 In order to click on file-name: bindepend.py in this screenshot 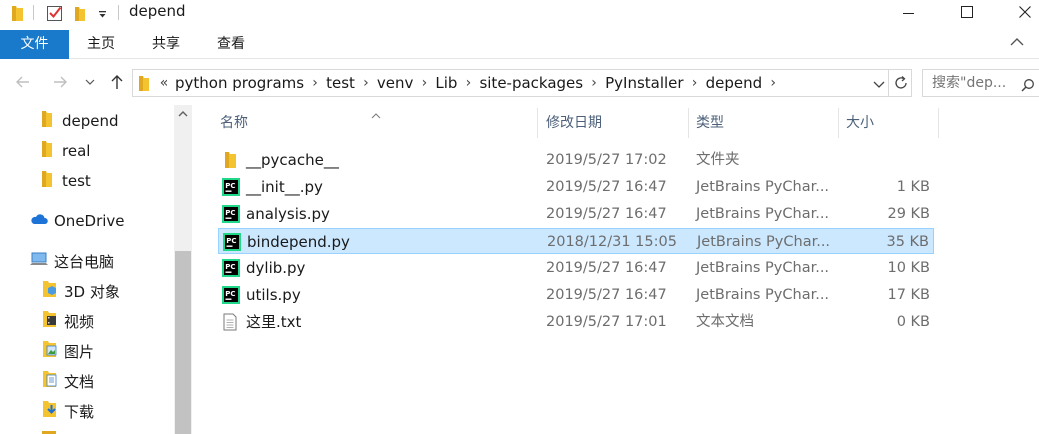, I will do `click(298, 242)`.